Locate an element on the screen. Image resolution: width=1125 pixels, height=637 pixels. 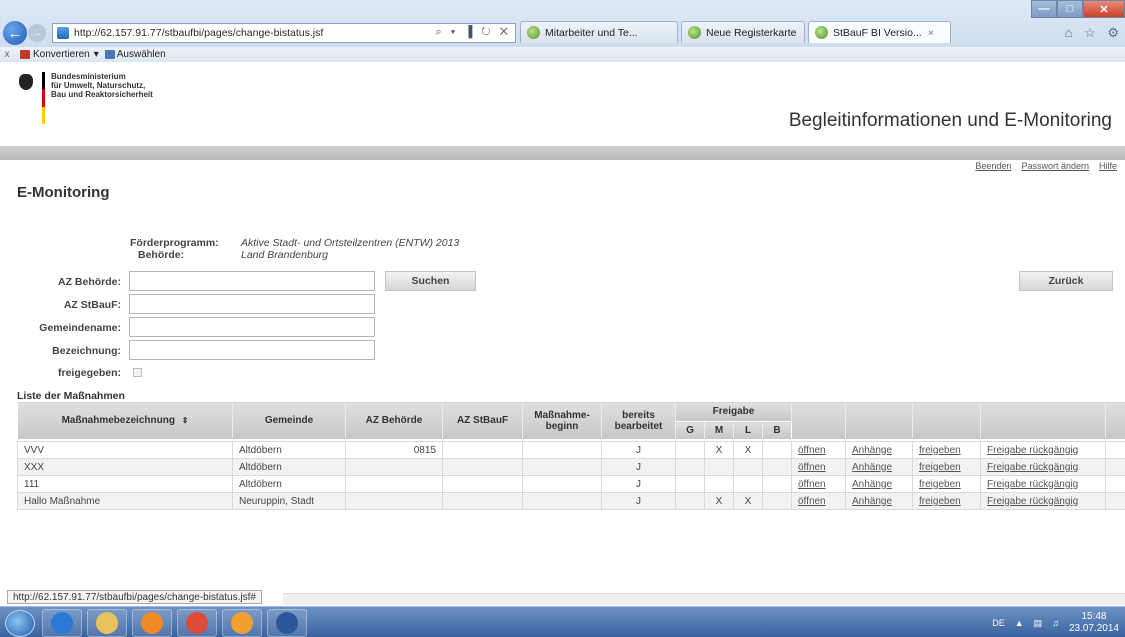
meta-labels: Förderprogramm: Behörde: is located at coordinates (174, 249).